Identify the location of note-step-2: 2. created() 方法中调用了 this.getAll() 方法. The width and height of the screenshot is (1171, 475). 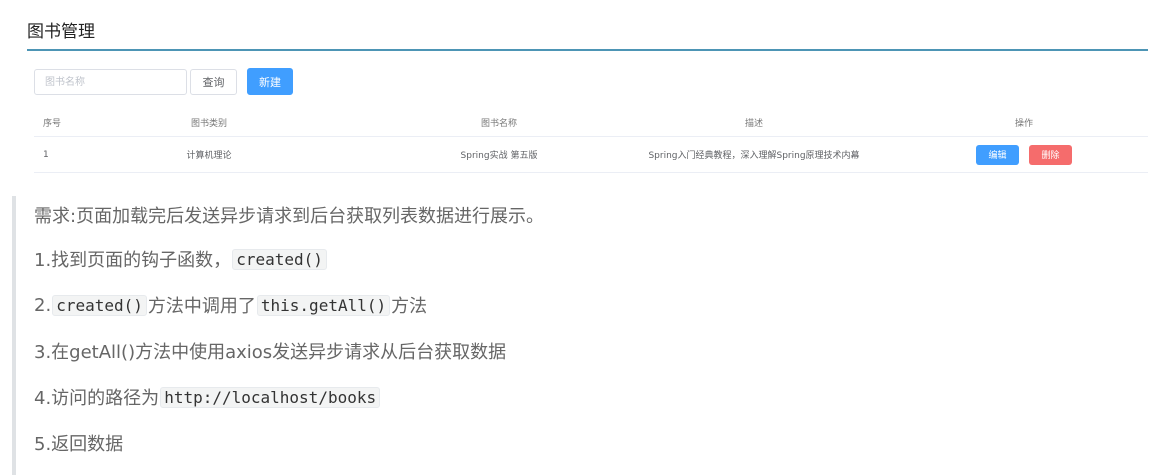
(230, 305).